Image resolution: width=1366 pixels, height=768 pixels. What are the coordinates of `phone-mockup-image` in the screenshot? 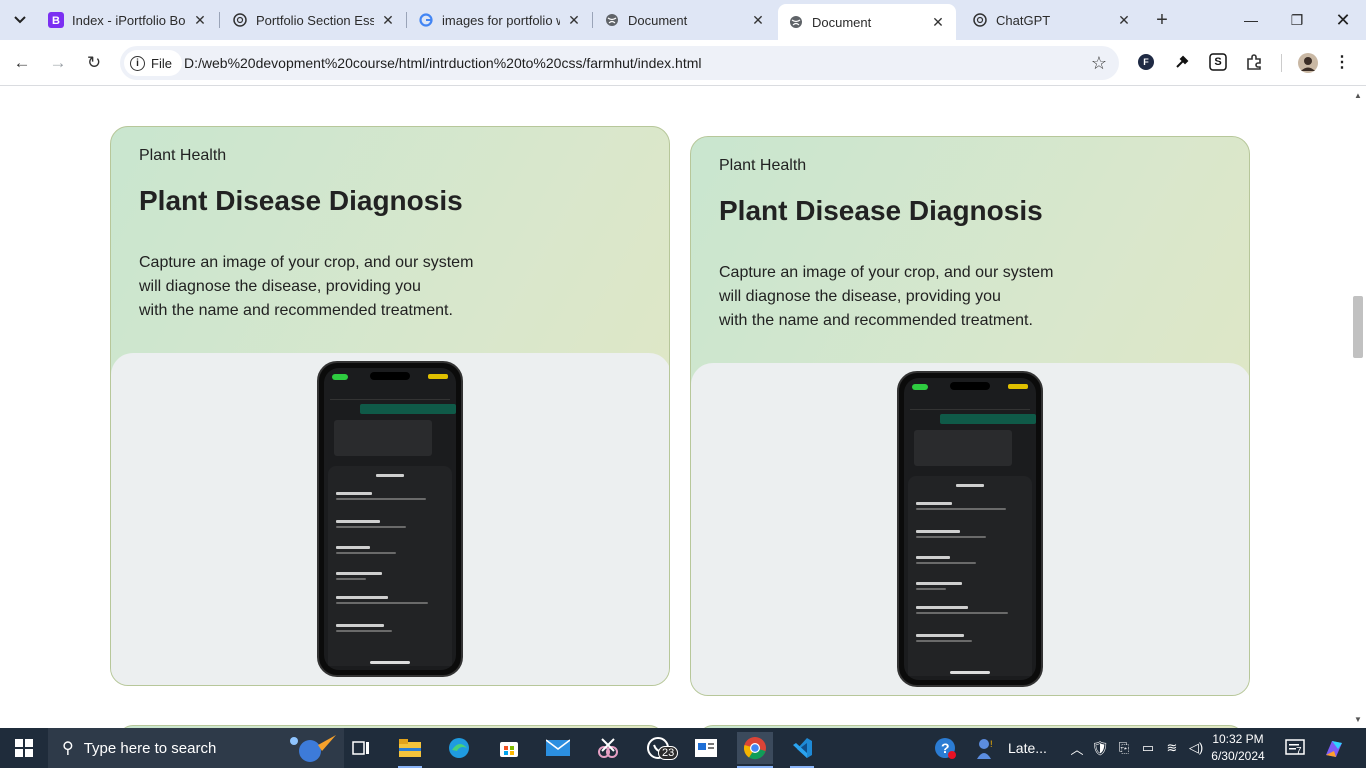 It's located at (970, 529).